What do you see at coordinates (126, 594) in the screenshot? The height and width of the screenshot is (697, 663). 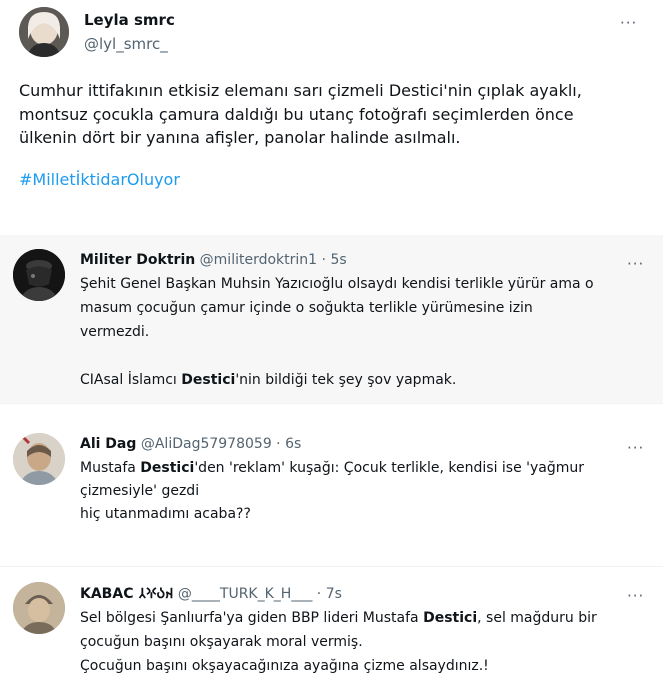 I see `reply-author-name: KABAC 𐰴𐰉𐰍𐰲` at bounding box center [126, 594].